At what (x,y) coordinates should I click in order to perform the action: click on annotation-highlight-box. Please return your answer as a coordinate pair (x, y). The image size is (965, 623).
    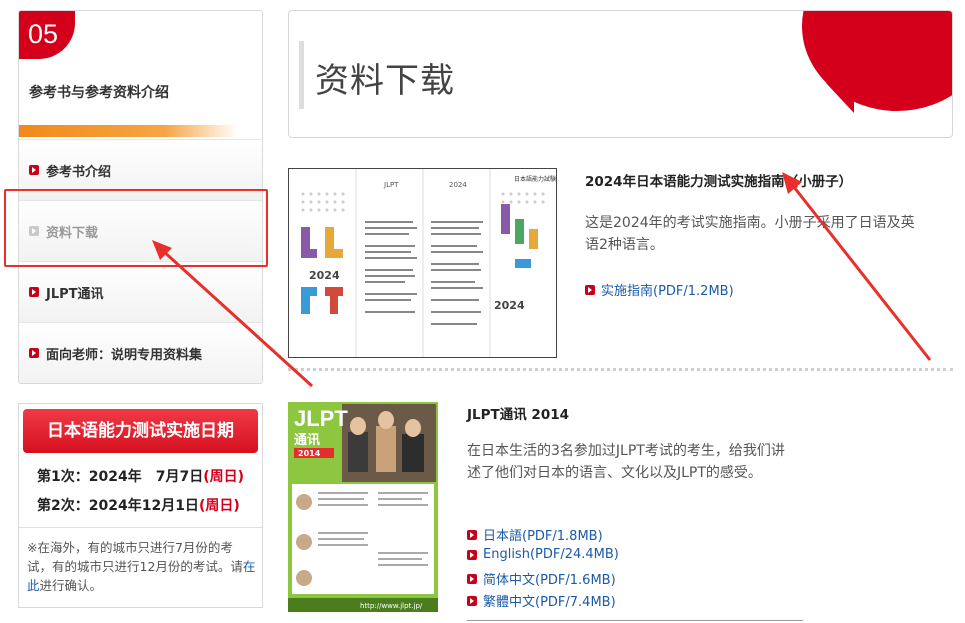
    Looking at the image, I should click on (136, 228).